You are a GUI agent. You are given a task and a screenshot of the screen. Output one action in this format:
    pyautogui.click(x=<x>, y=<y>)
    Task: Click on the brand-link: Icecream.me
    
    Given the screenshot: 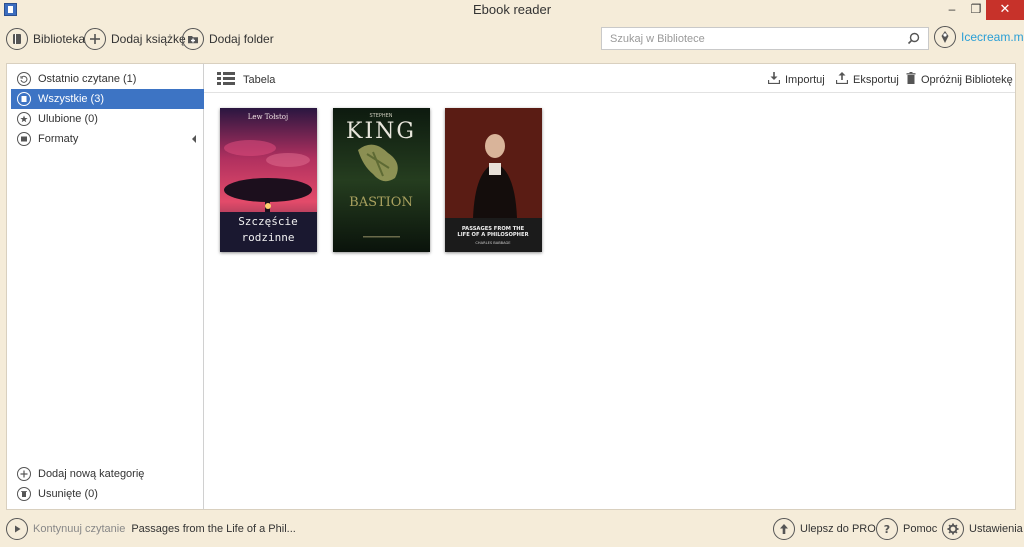 What is the action you would take?
    pyautogui.click(x=979, y=37)
    